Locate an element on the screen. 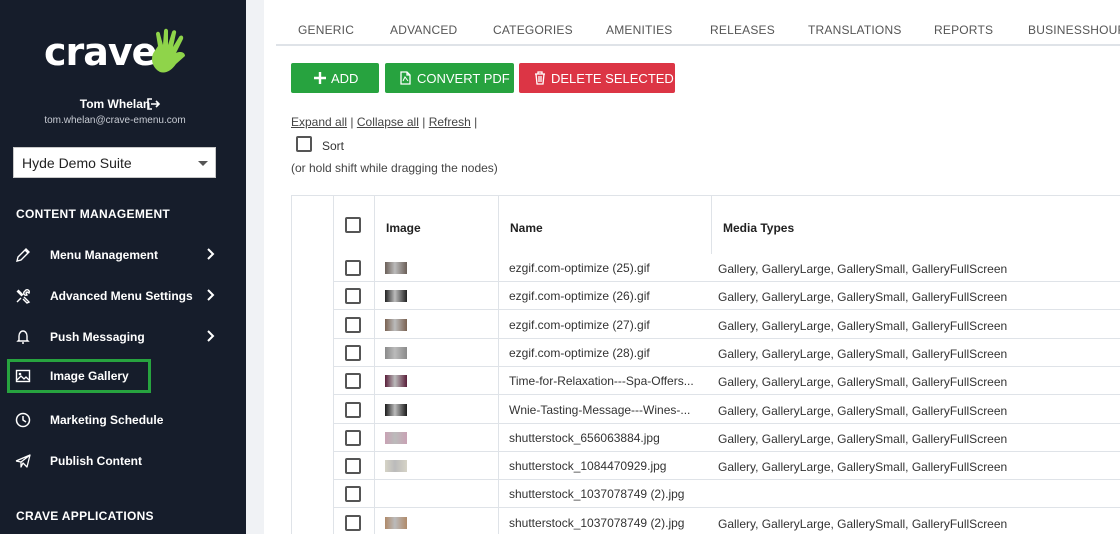 Image resolution: width=1120 pixels, height=534 pixels. tab-amenities: AMENITIES is located at coordinates (639, 30).